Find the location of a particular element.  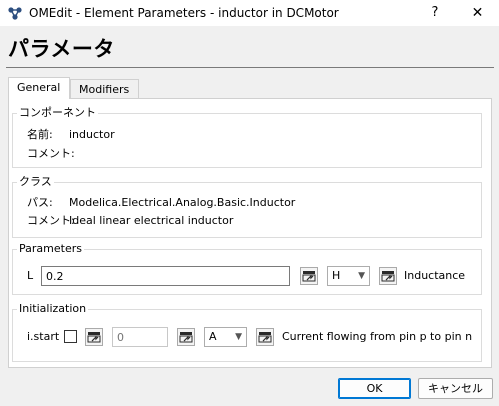

parameters-group-title: Parameters is located at coordinates (50, 249).